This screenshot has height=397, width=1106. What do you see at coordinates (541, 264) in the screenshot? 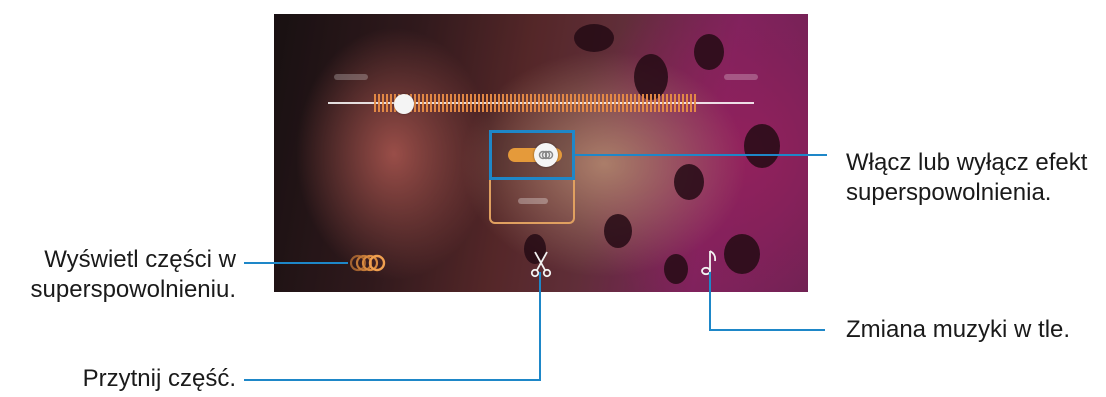
I see `scissors-icon` at bounding box center [541, 264].